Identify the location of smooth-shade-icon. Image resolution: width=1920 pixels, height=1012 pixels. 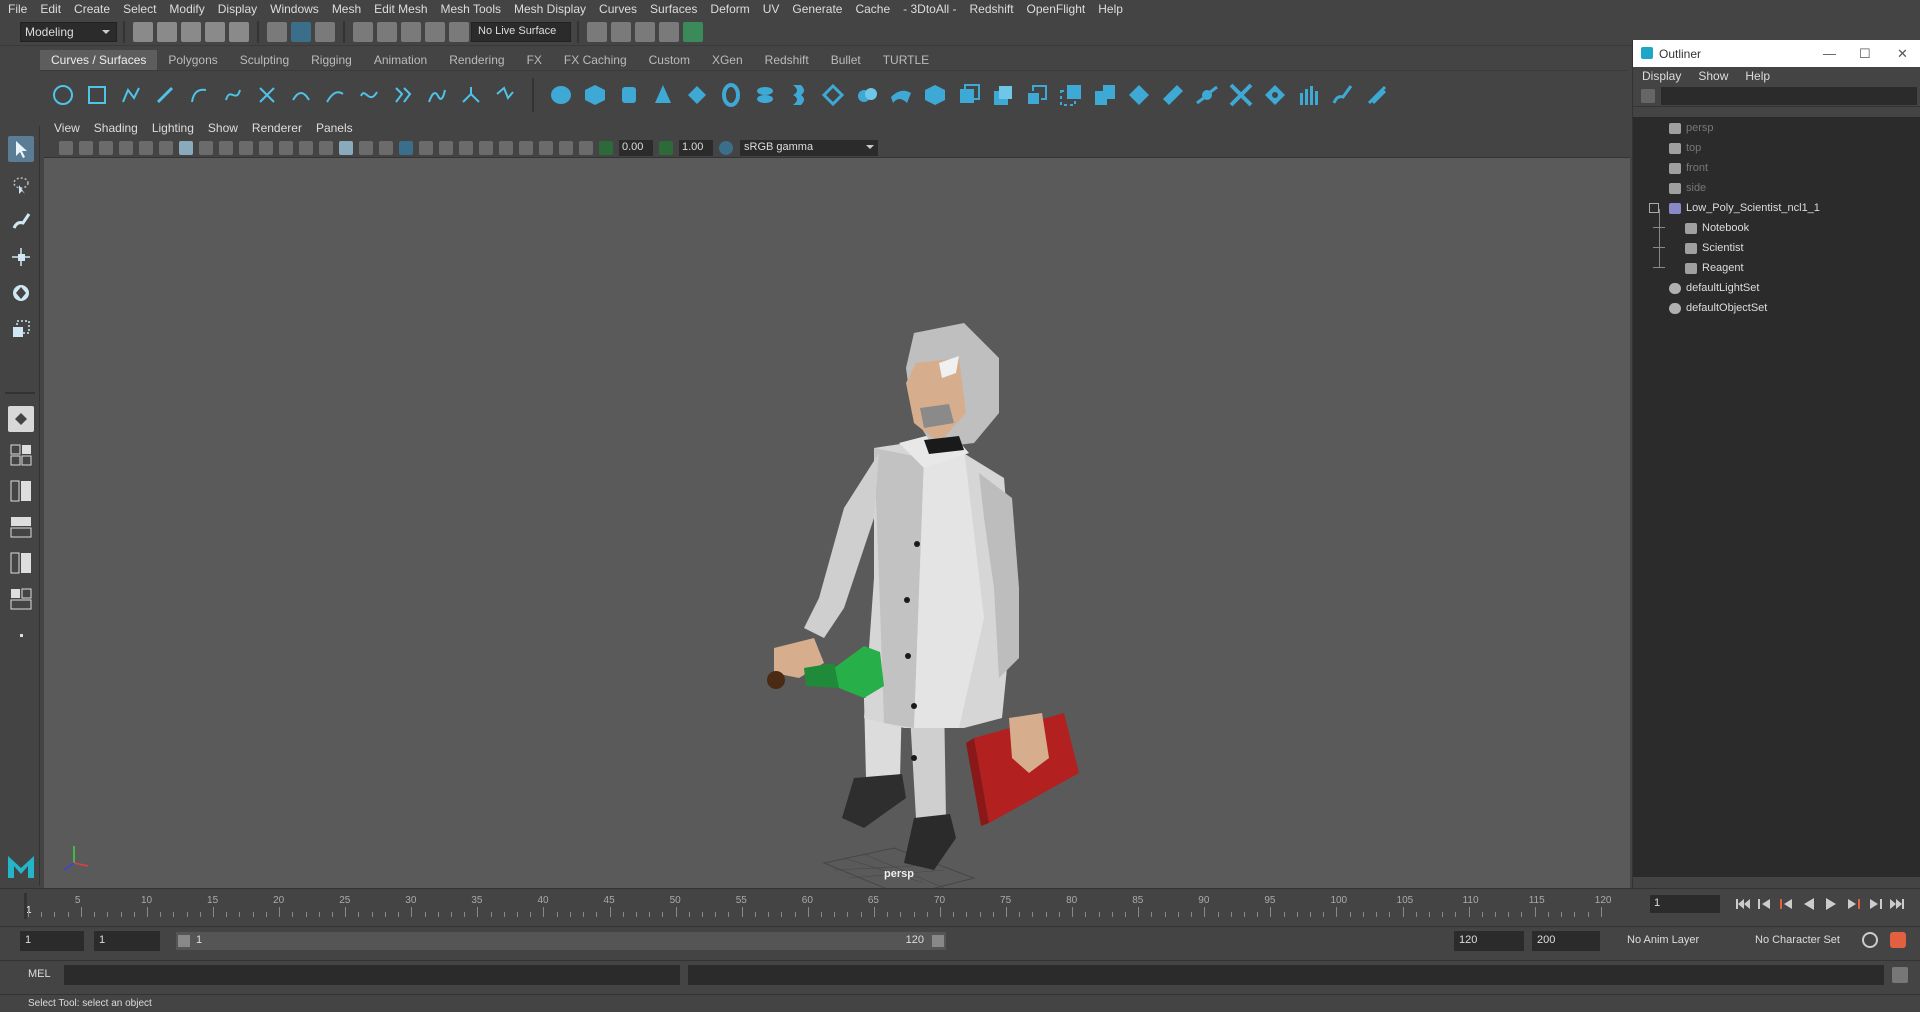
(346, 147).